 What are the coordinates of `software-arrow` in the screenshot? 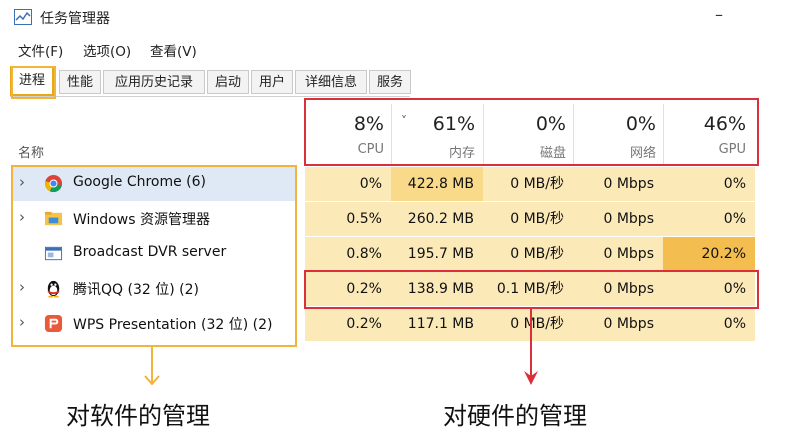 It's located at (152, 366).